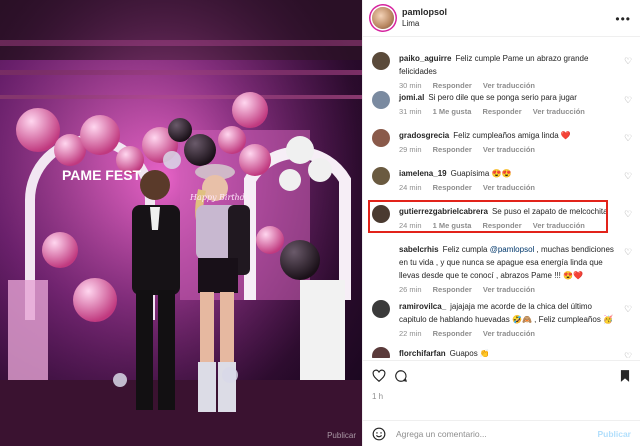  What do you see at coordinates (623, 19) in the screenshot?
I see `more-options-icon: •••` at bounding box center [623, 19].